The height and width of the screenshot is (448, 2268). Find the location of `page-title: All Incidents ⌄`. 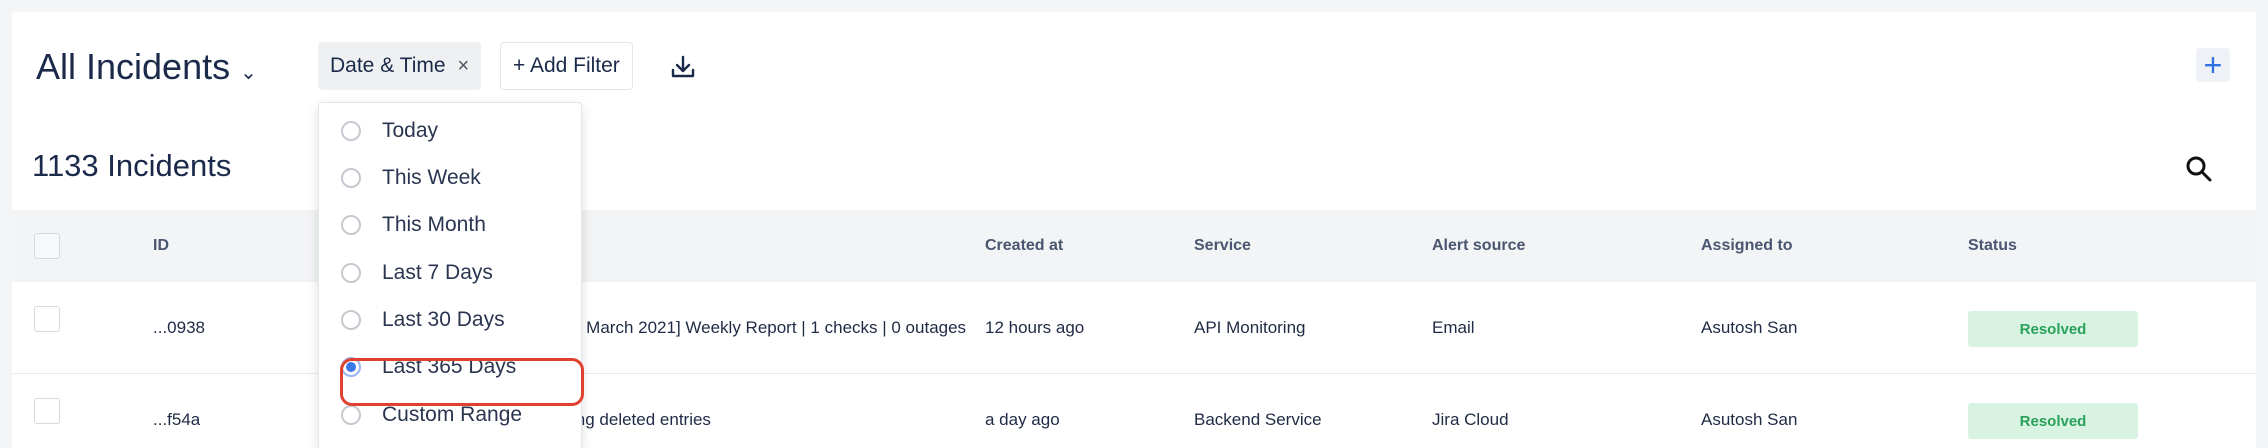

page-title: All Incidents ⌄ is located at coordinates (146, 67).